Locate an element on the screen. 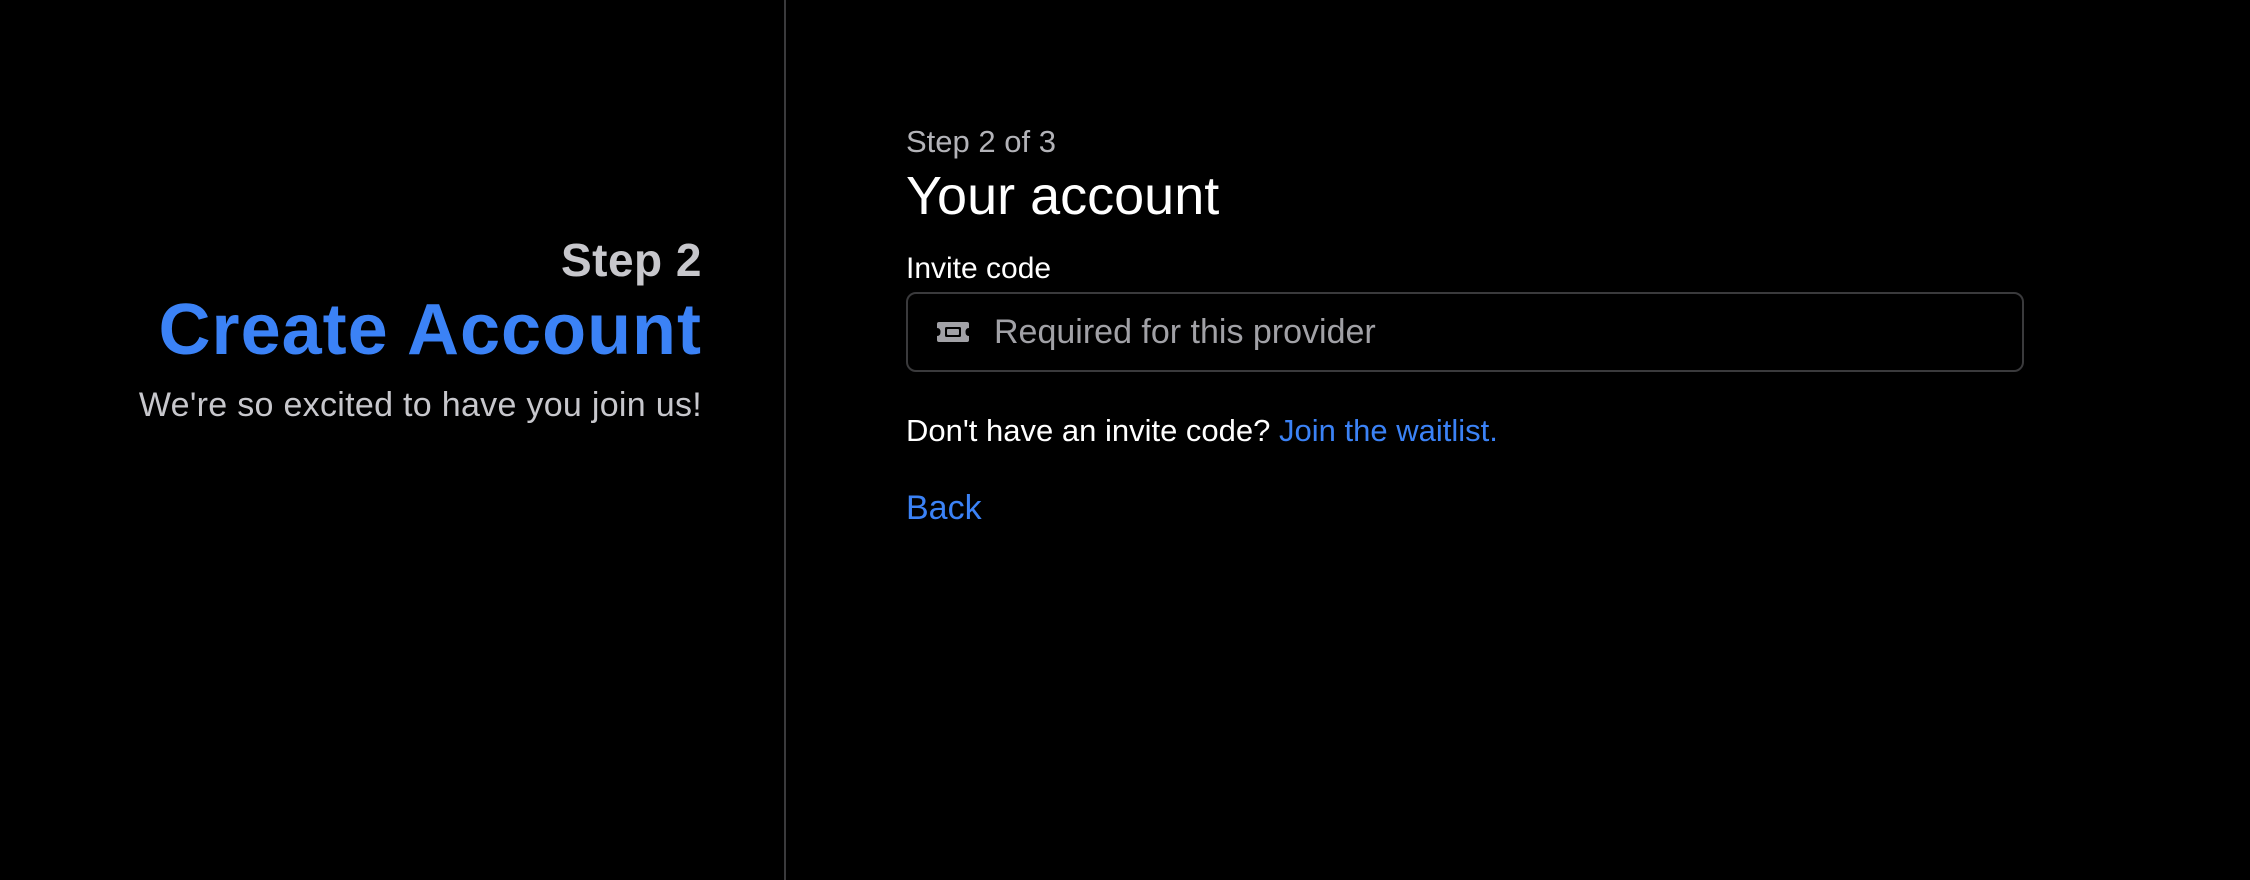 The width and height of the screenshot is (2250, 880). back-link: Back is located at coordinates (944, 508).